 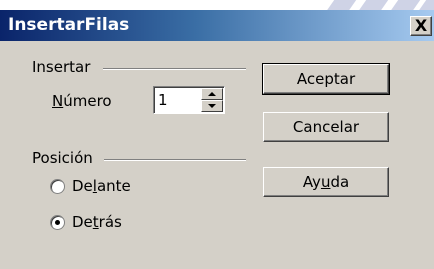 I want to click on number-label: Número, so click(x=82, y=101).